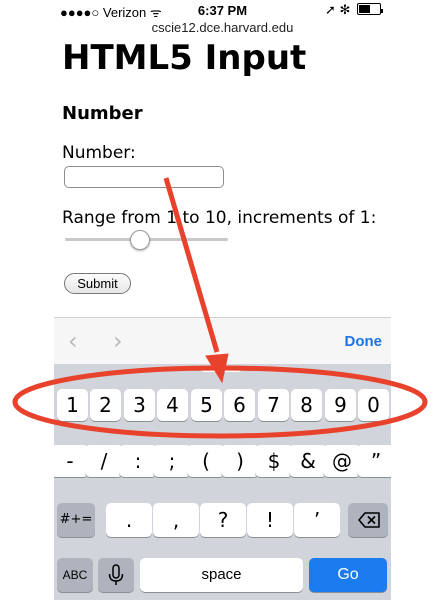 This screenshot has width=438, height=600. What do you see at coordinates (73, 341) in the screenshot?
I see `chevron-left-icon: ‹` at bounding box center [73, 341].